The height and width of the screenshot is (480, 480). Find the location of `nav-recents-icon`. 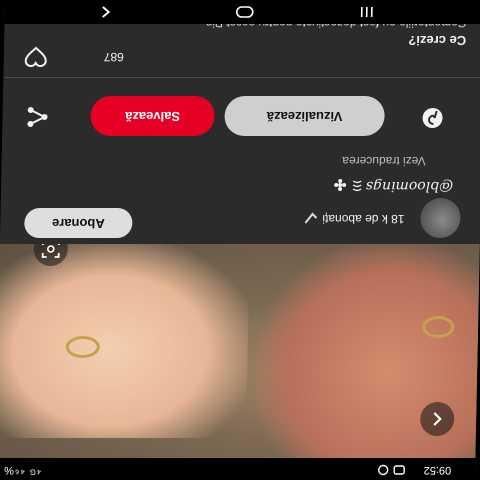

nav-recents-icon is located at coordinates (367, 9).